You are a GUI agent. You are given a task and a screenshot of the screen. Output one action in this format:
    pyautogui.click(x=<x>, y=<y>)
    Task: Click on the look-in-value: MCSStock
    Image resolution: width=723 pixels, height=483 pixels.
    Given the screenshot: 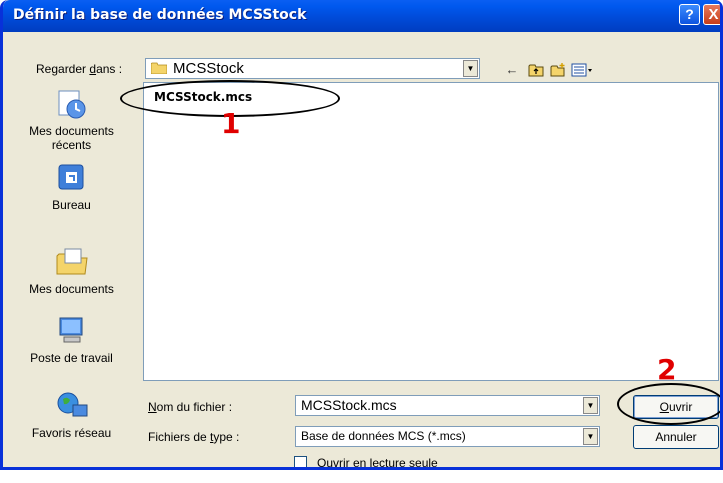 What is the action you would take?
    pyautogui.click(x=208, y=68)
    